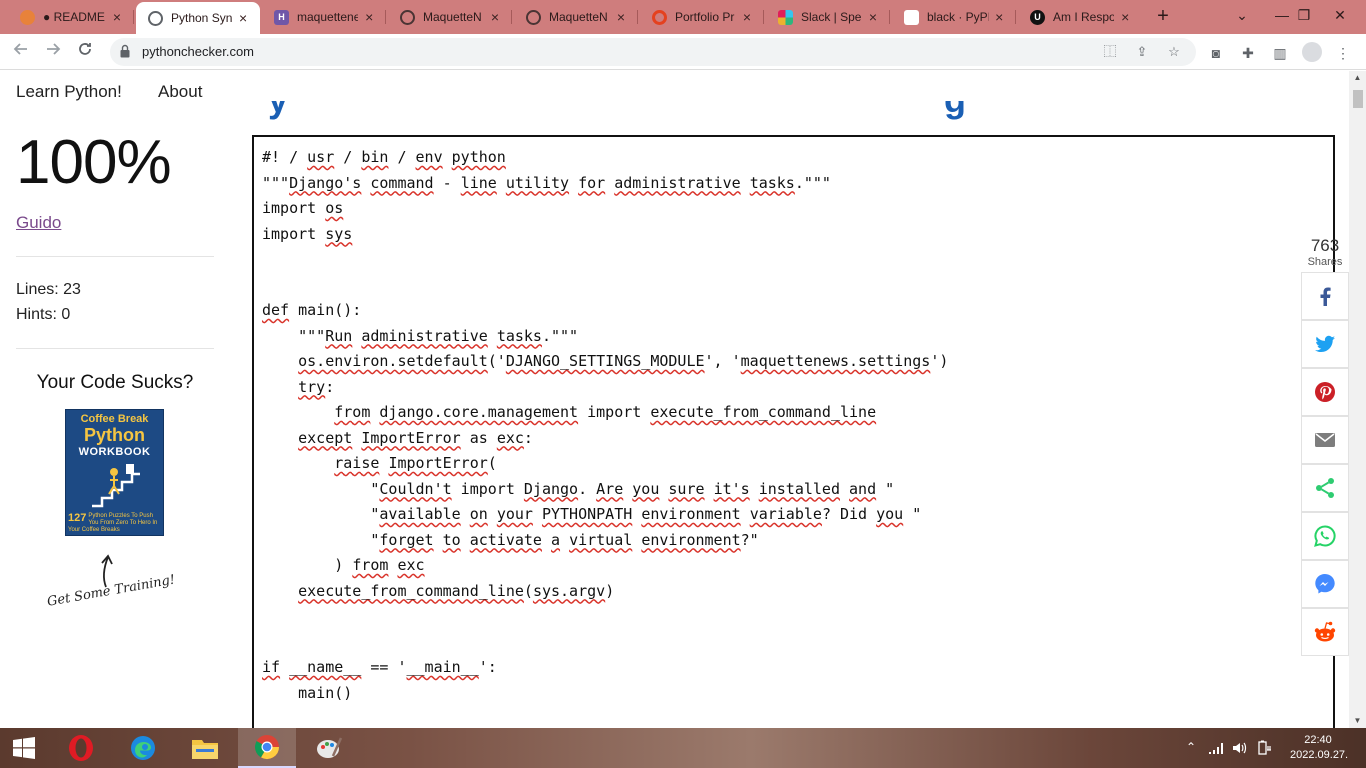  Describe the element at coordinates (1325, 488) in the screenshot. I see `share-generic-button` at that location.